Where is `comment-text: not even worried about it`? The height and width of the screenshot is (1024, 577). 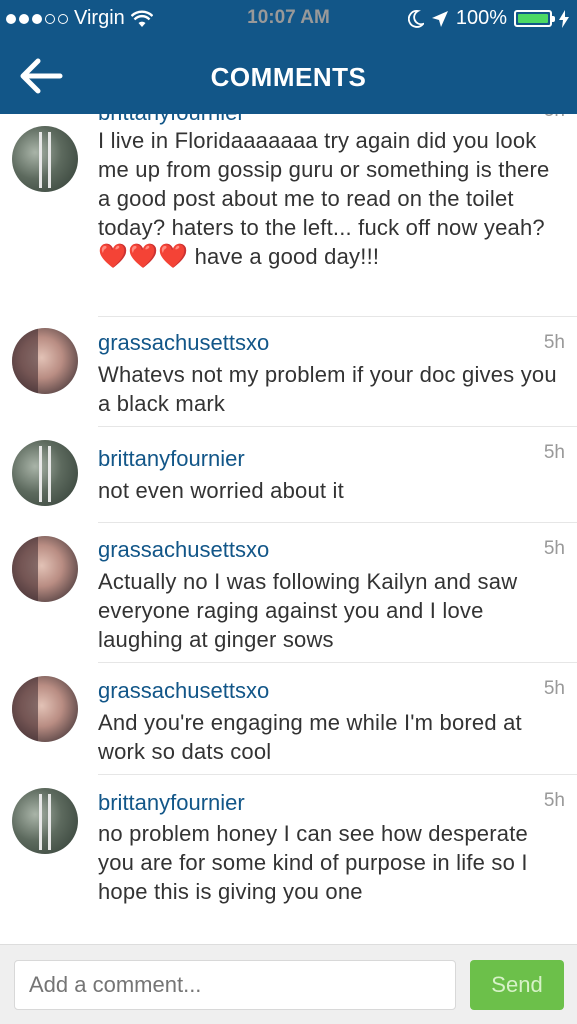
comment-text: not even worried about it is located at coordinates (221, 490).